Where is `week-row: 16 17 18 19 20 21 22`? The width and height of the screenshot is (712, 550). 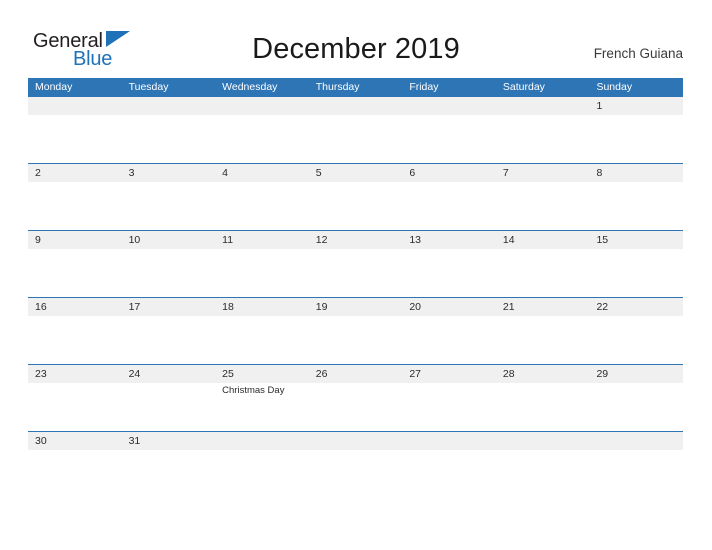 week-row: 16 17 18 19 20 21 22 is located at coordinates (355, 330).